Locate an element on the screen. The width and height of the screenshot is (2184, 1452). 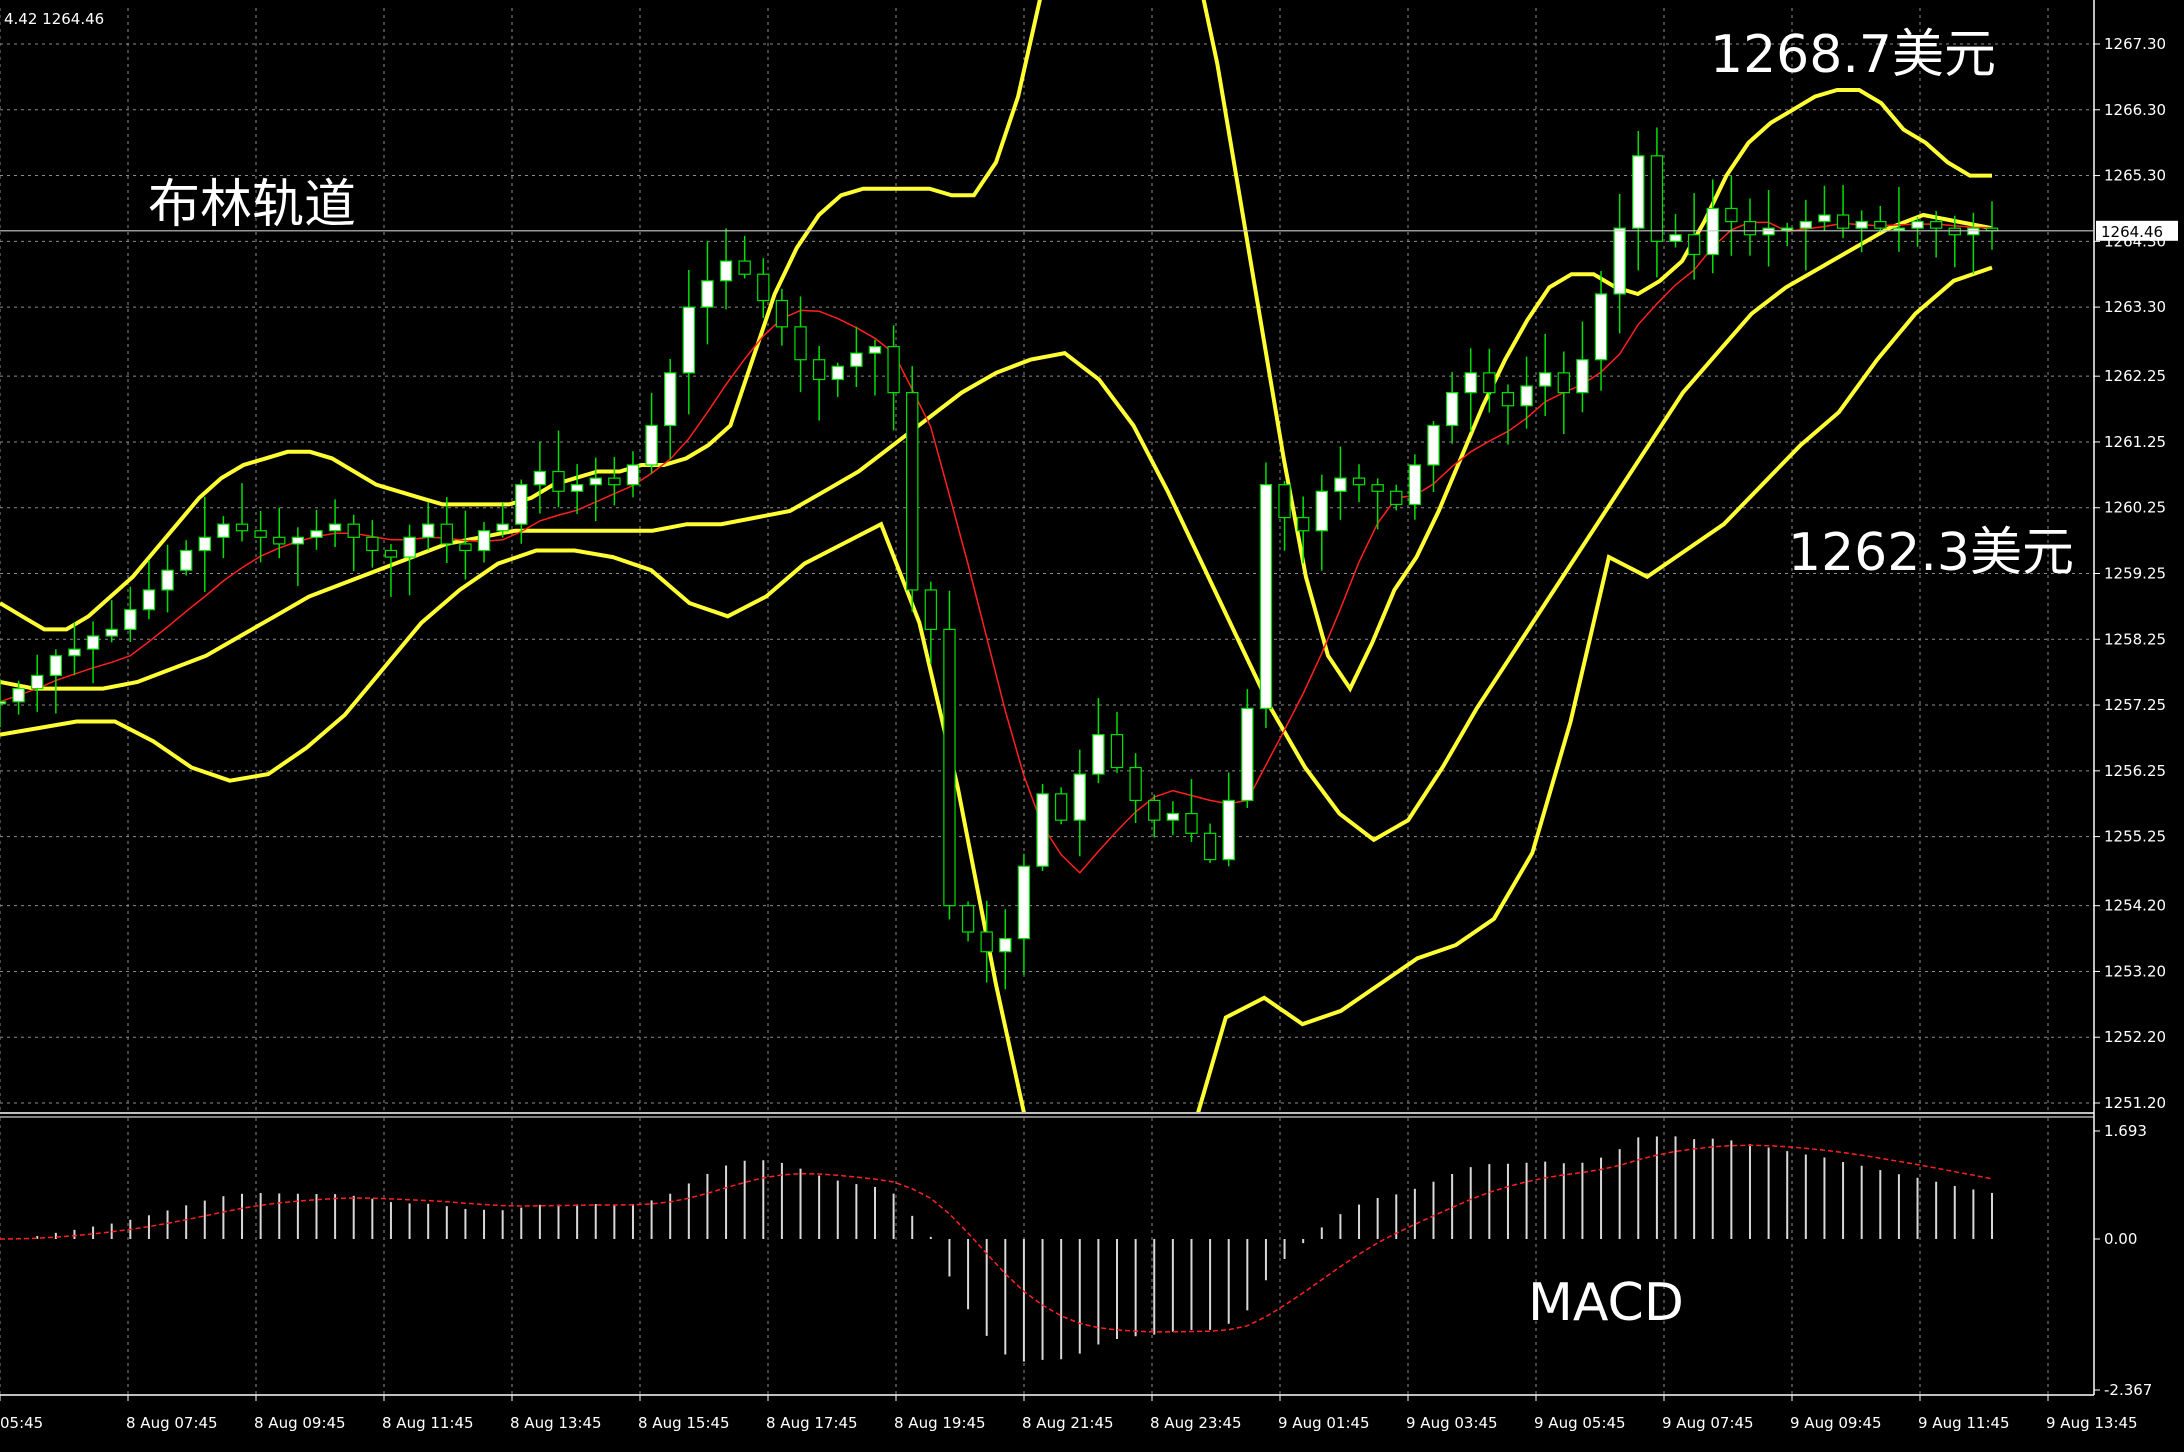
x-tick-label: 9 Aug 11:45 is located at coordinates (1964, 1423).